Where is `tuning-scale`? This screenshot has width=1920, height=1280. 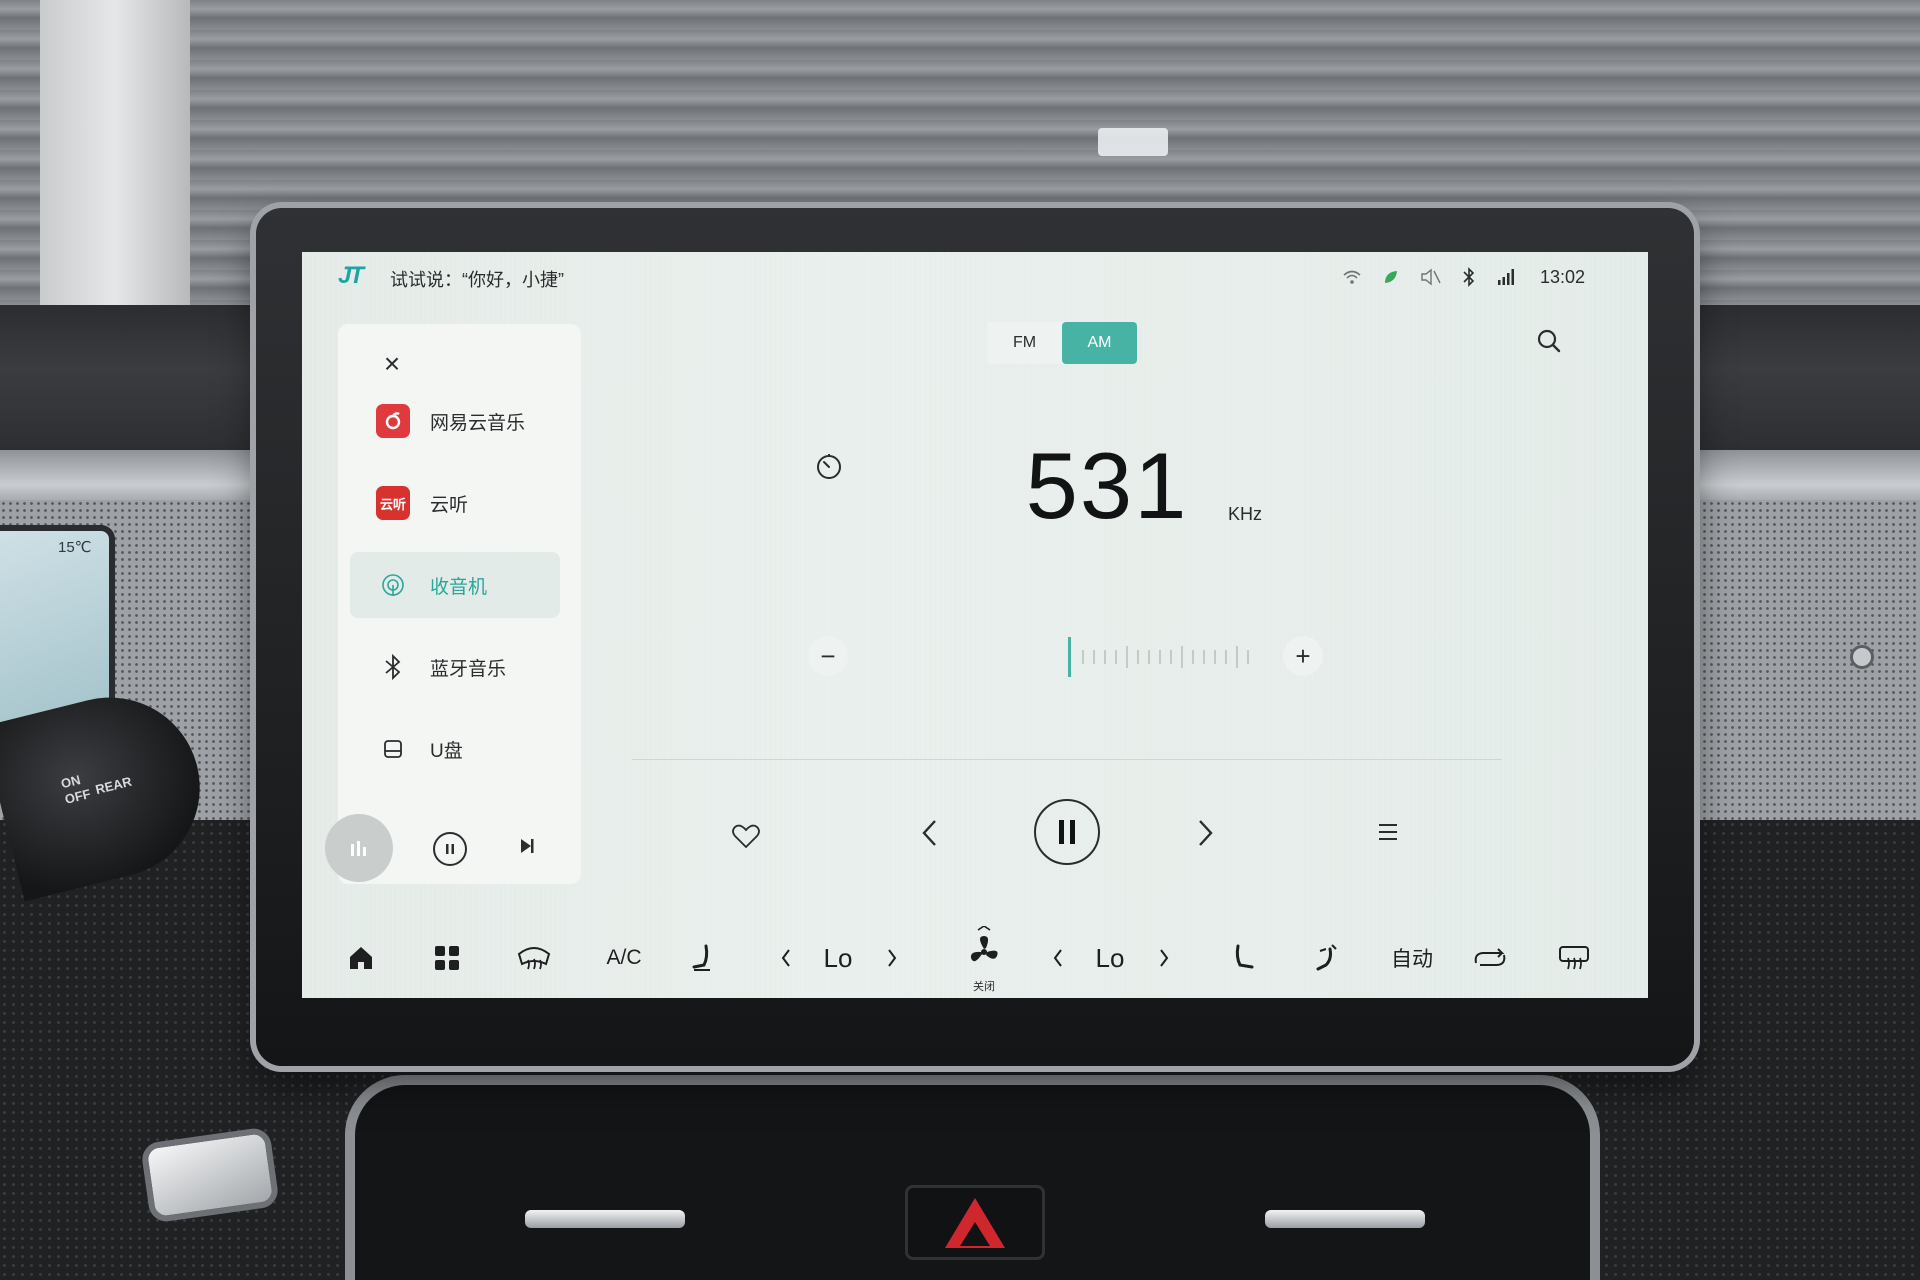
tuning-scale is located at coordinates (1167, 657).